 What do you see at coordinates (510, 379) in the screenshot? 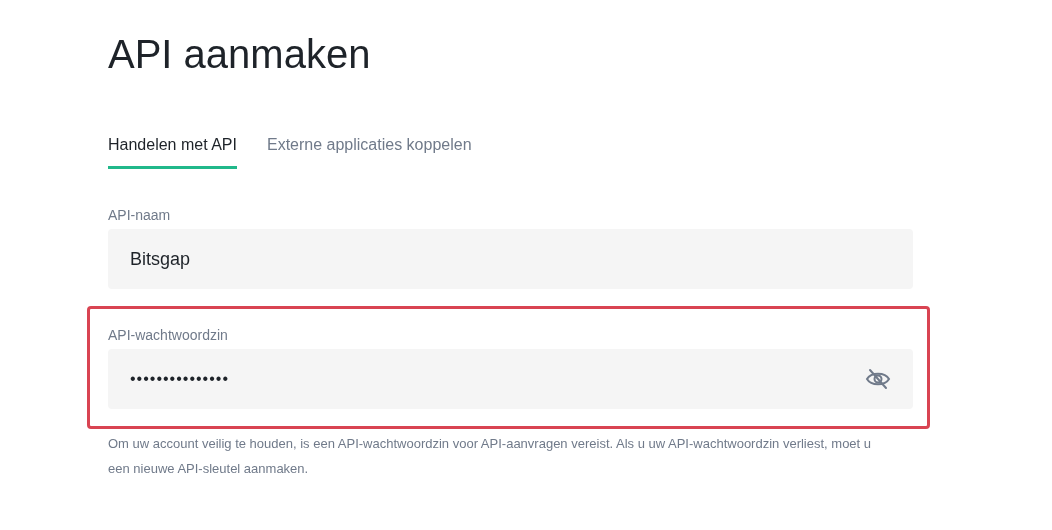
I see `input-field: •••••••••••••••` at bounding box center [510, 379].